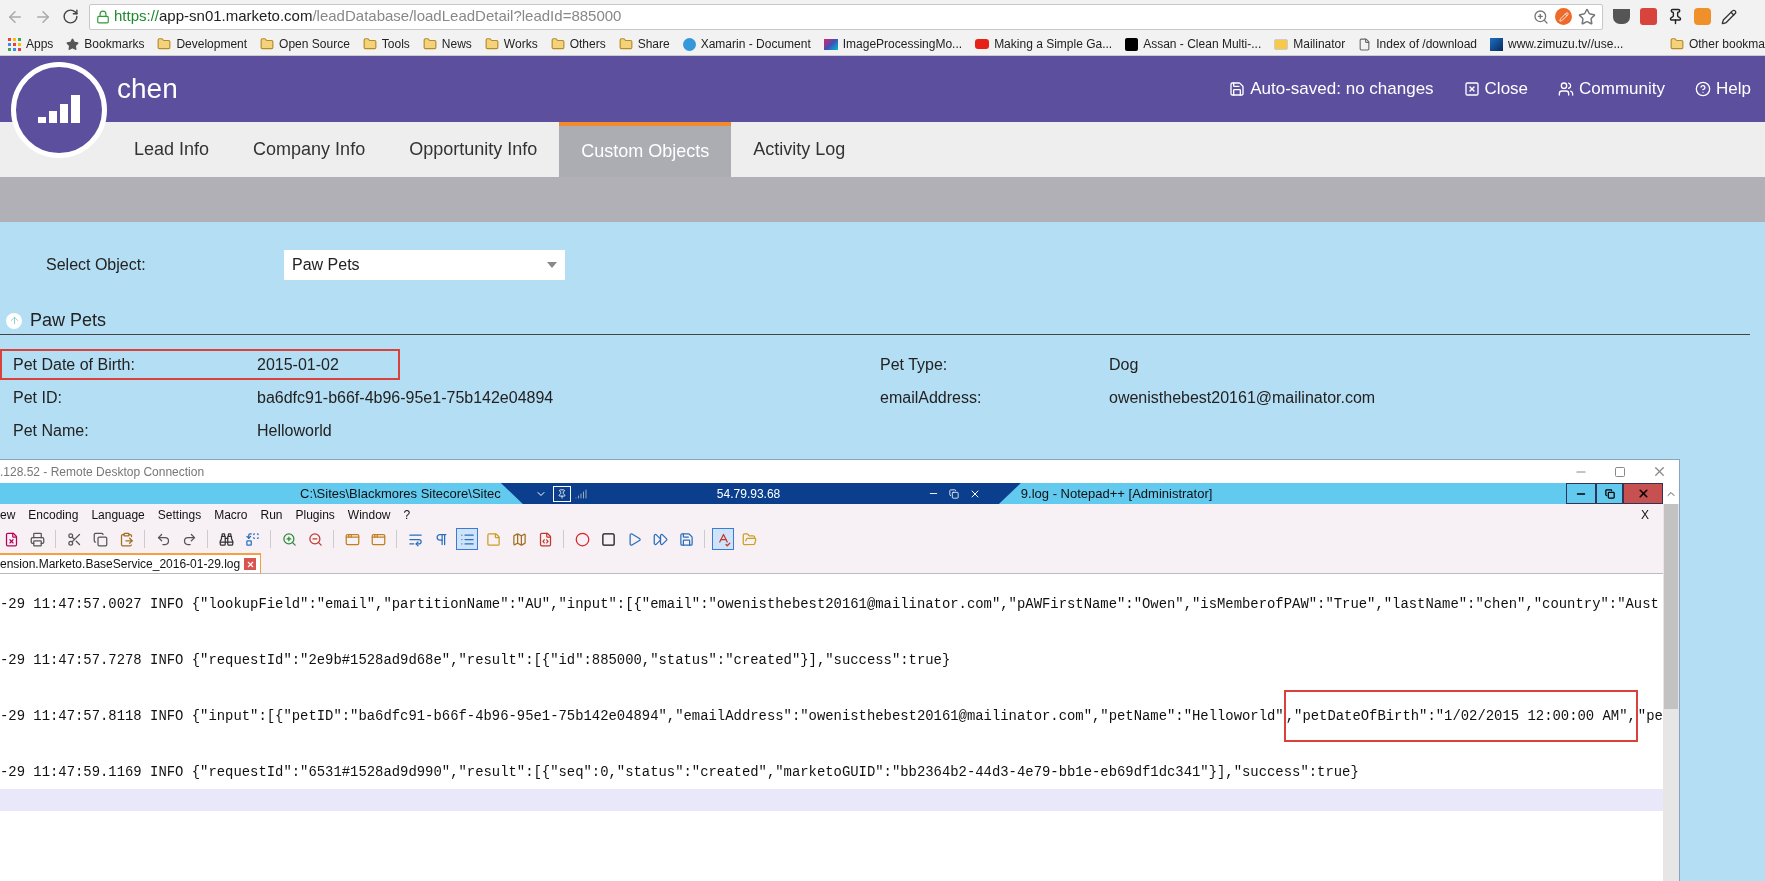 This screenshot has height=881, width=1765. I want to click on scissors-icon, so click(74, 539).